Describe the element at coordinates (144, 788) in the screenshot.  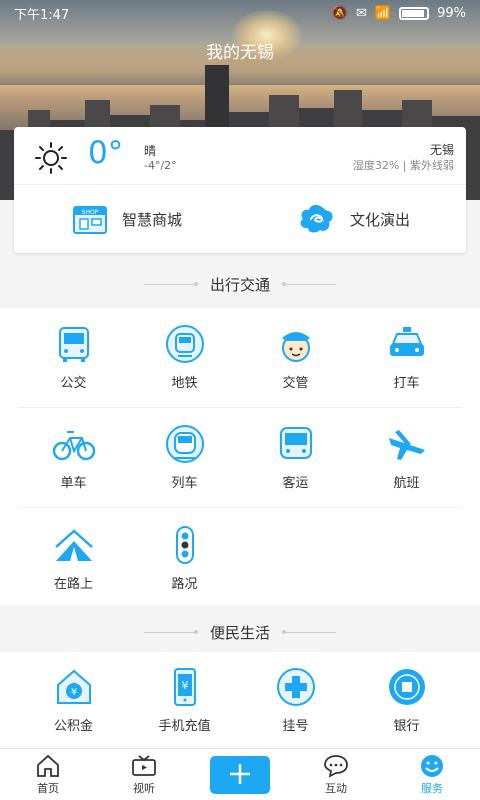
I see `nav-label: 视听` at that location.